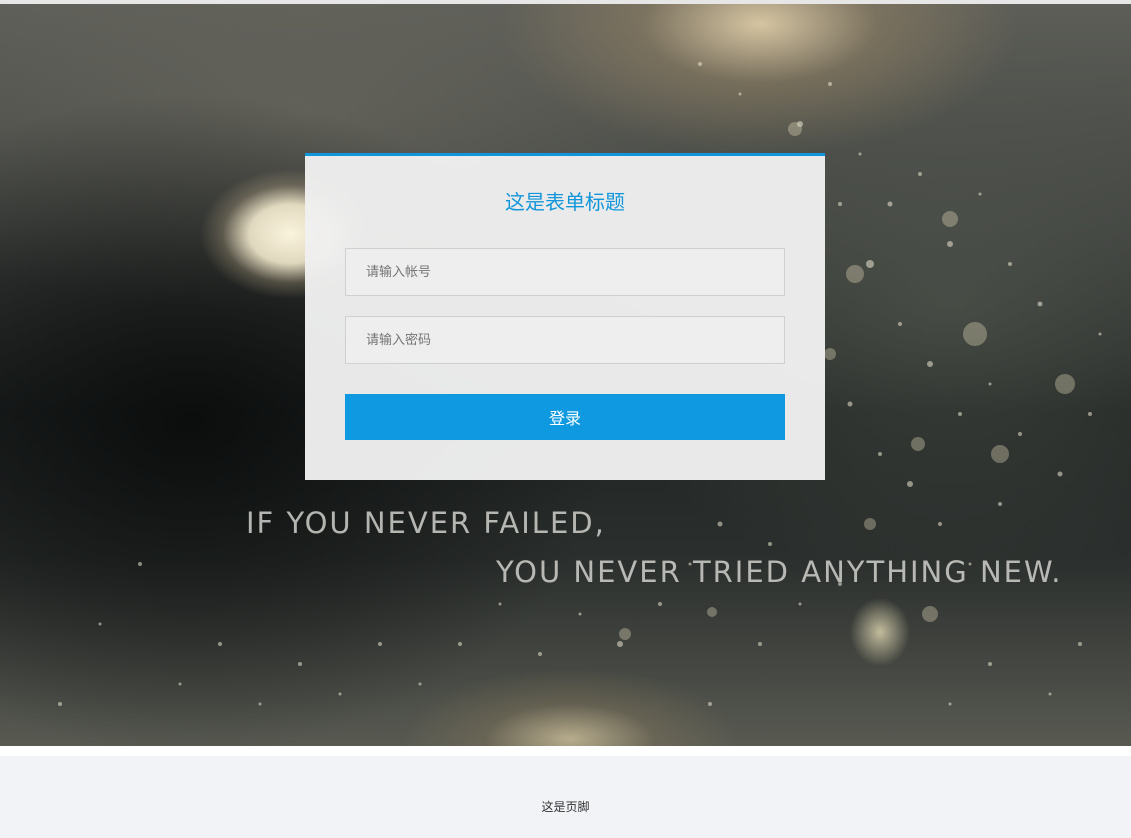 This screenshot has width=1131, height=838. Describe the element at coordinates (565, 340) in the screenshot. I see `password-input` at that location.